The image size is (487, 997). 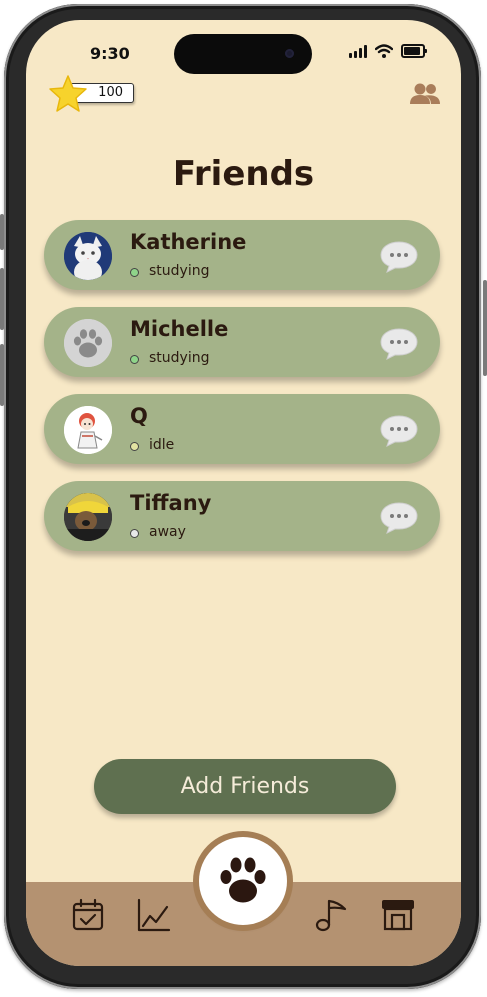 What do you see at coordinates (242, 255) in the screenshot?
I see `friend-card: Katherine studying` at bounding box center [242, 255].